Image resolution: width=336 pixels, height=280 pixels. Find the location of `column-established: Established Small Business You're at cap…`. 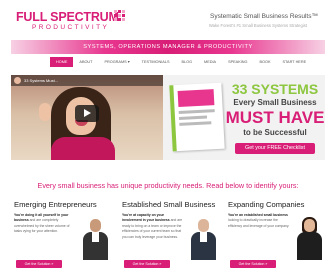

column-established: Established Small Business You're at cap… is located at coordinates (172, 240).